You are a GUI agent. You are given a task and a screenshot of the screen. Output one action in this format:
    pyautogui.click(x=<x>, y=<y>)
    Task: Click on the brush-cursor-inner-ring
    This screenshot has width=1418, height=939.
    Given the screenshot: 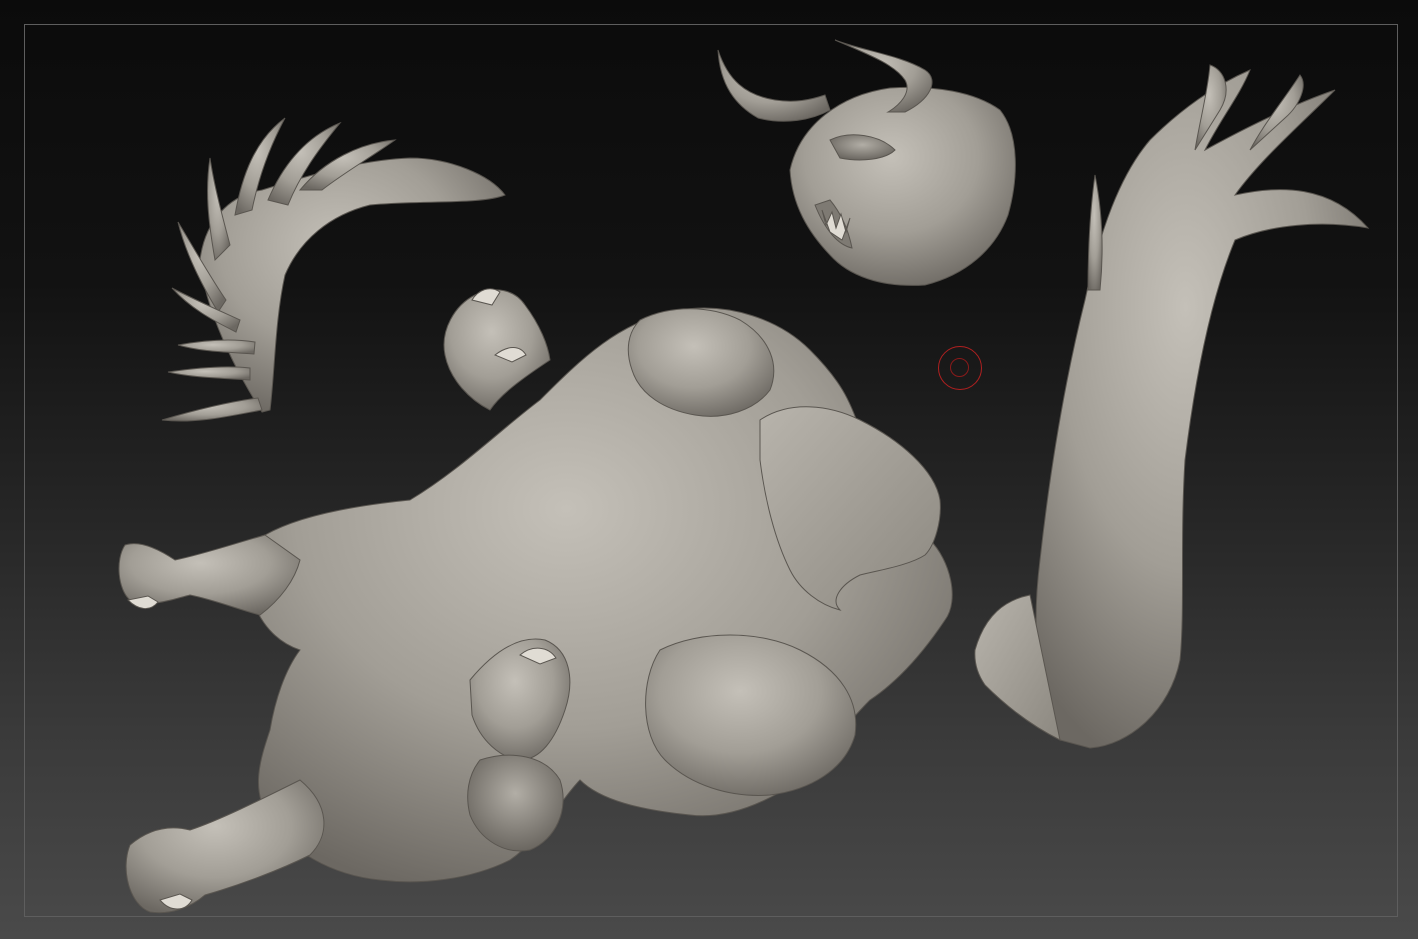 What is the action you would take?
    pyautogui.click(x=959, y=367)
    